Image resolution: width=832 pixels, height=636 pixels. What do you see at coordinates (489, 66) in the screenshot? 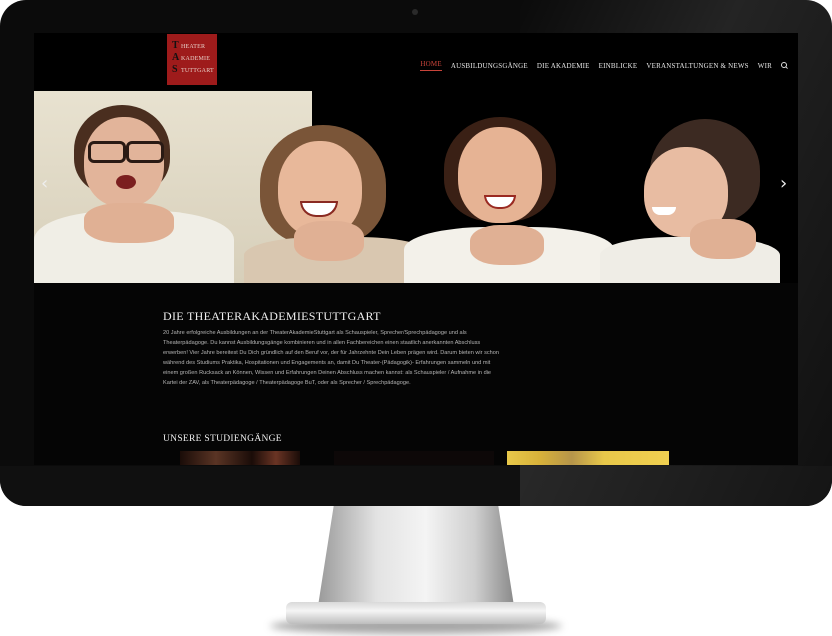
I see `nav-item-ausbildungsgaenge: AUSBILDUNGSGÄNGE` at bounding box center [489, 66].